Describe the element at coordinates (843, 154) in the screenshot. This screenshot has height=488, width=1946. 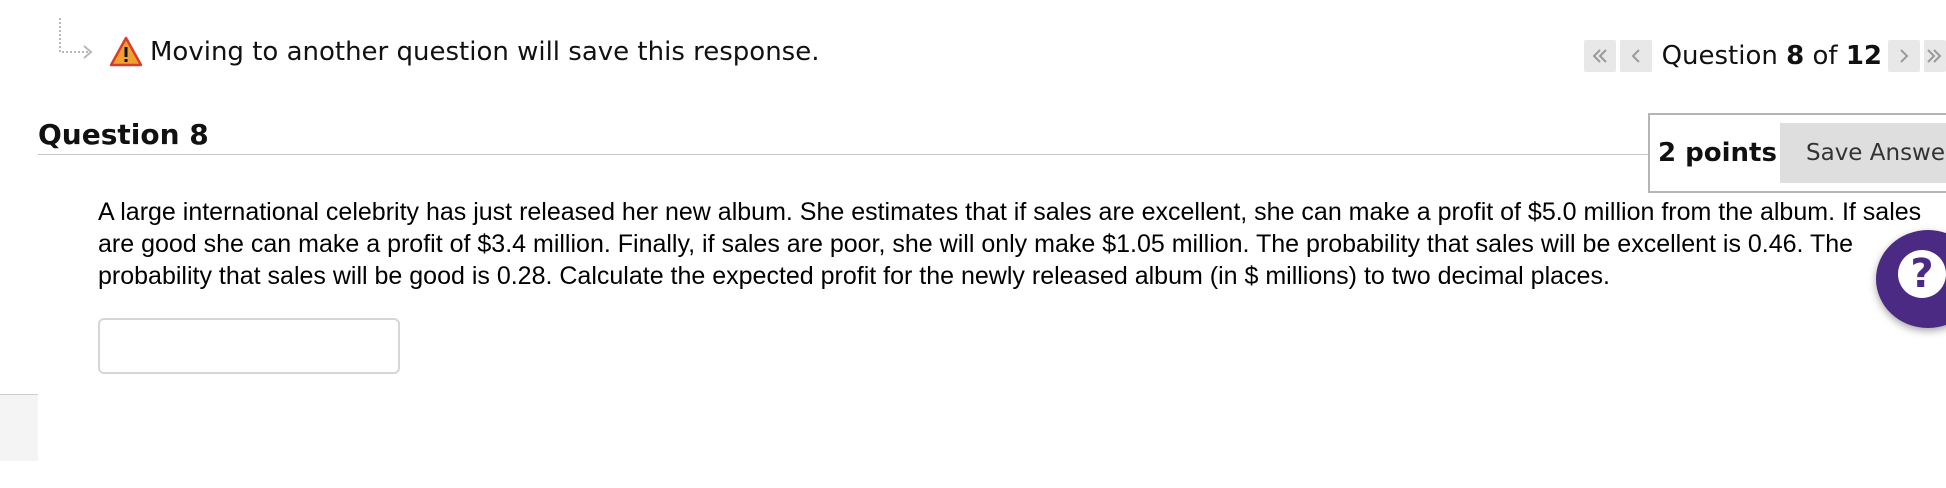
I see `title-divider` at that location.